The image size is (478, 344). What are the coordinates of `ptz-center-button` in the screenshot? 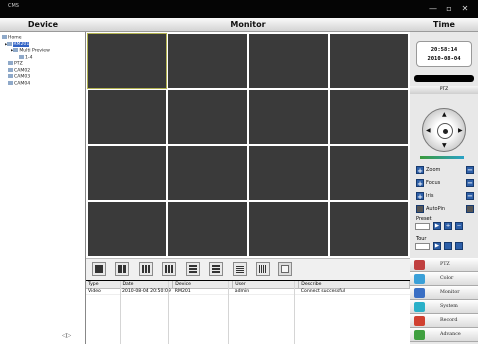 It's located at (445, 131).